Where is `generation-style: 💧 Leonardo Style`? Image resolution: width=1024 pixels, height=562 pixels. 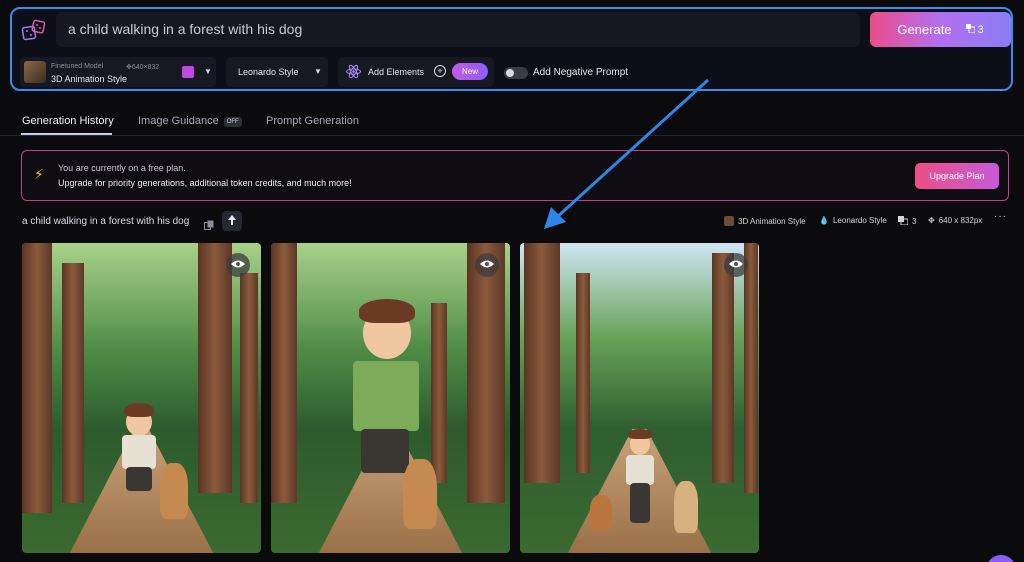
generation-style: 💧 Leonardo Style is located at coordinates (853, 220).